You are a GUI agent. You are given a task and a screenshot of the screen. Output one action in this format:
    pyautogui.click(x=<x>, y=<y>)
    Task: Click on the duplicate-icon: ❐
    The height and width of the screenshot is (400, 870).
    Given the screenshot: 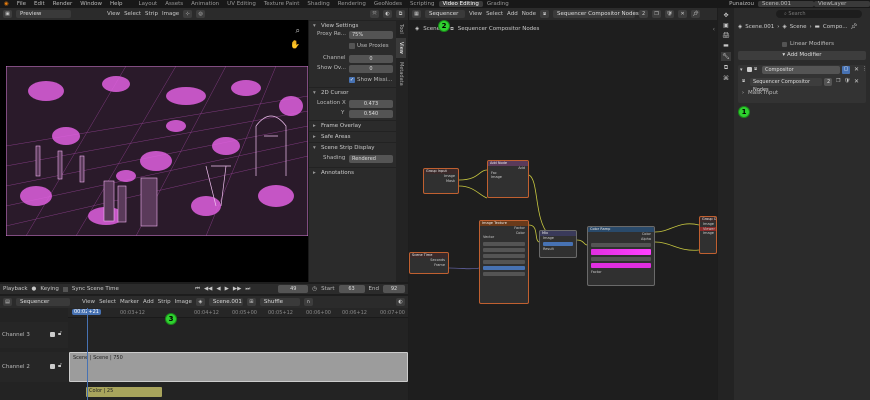 What is the action you would take?
    pyautogui.click(x=657, y=14)
    